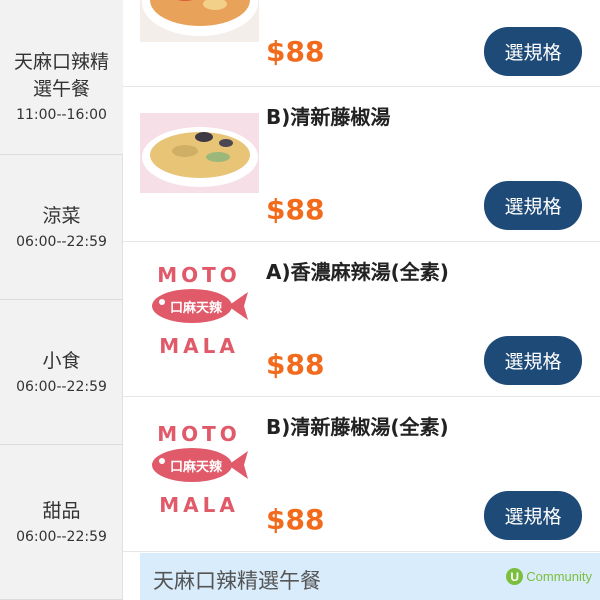  Describe the element at coordinates (61, 89) in the screenshot. I see `sidebar-item-label: 選午餐` at that location.